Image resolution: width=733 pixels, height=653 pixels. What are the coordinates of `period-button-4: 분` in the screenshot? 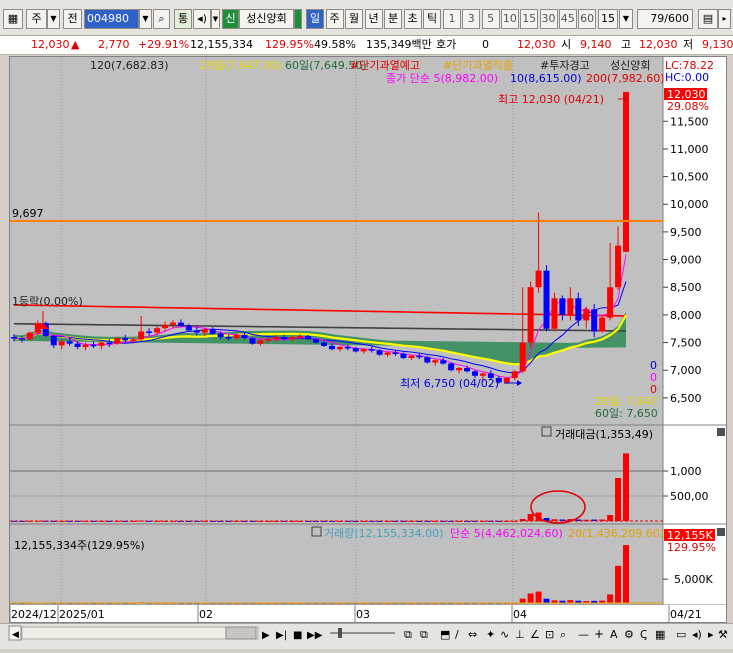 It's located at (393, 19).